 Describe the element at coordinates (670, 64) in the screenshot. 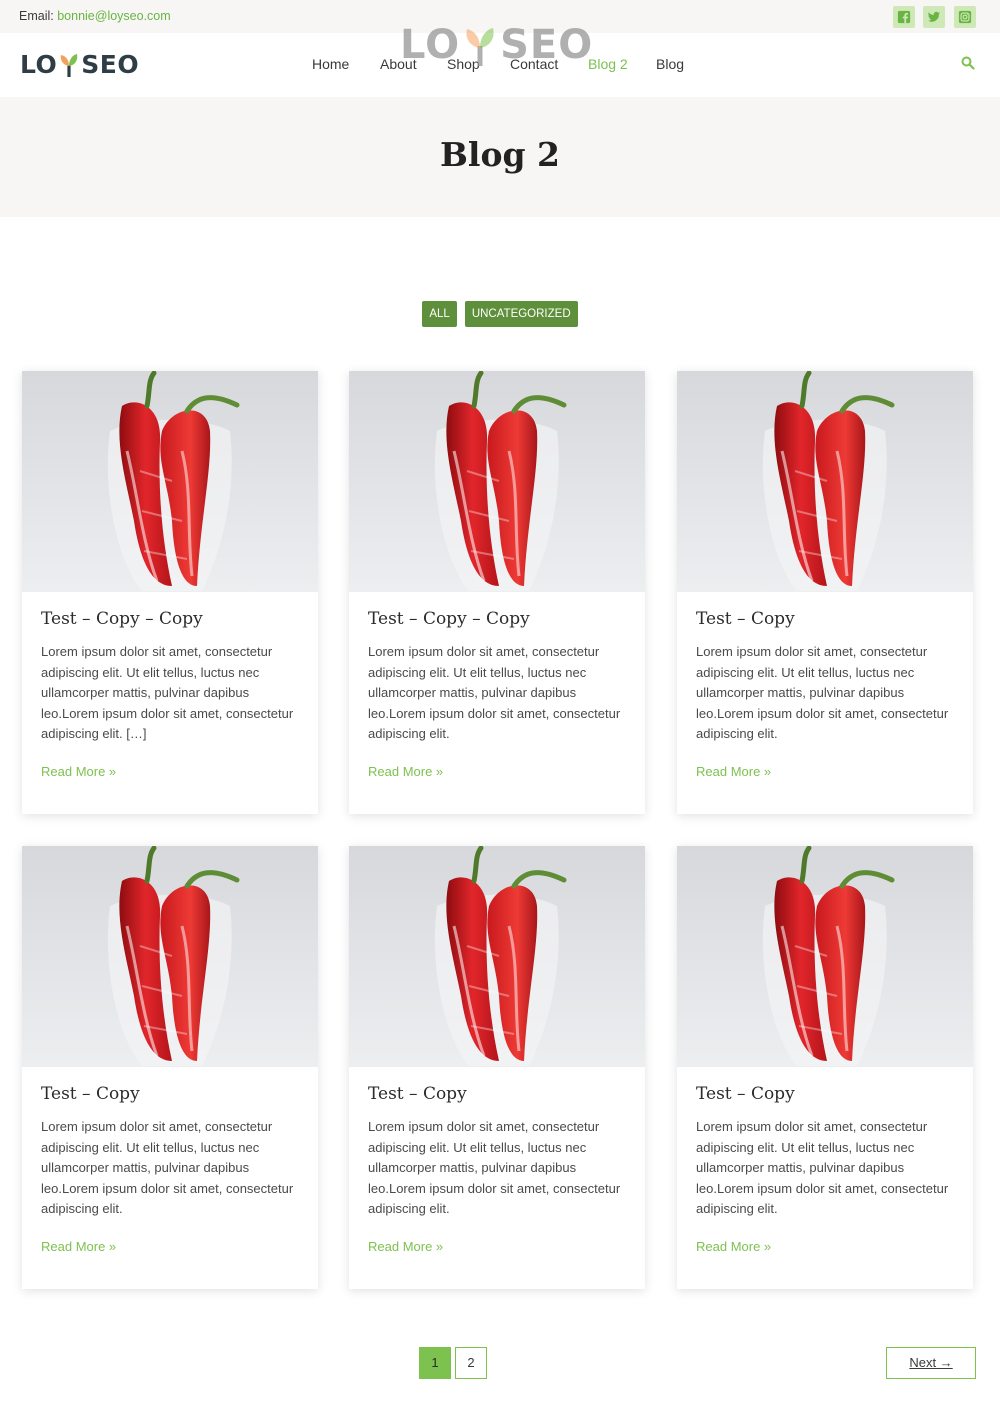

I see `nav-blog: Blog` at that location.